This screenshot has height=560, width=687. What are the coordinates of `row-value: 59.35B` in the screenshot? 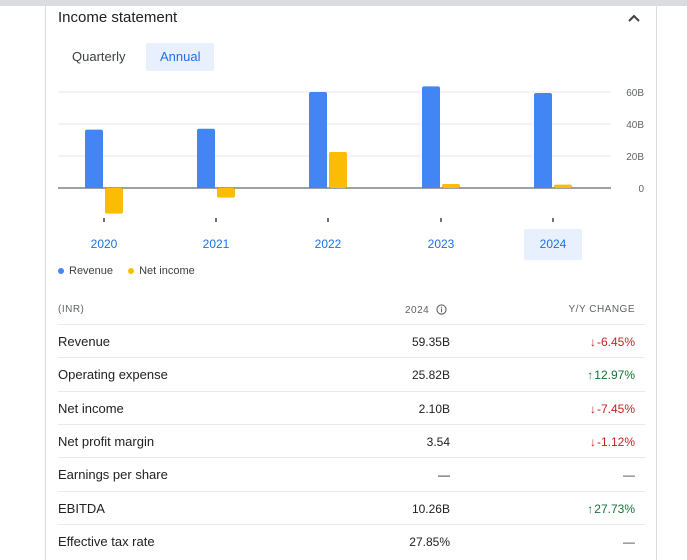 It's located at (430, 342).